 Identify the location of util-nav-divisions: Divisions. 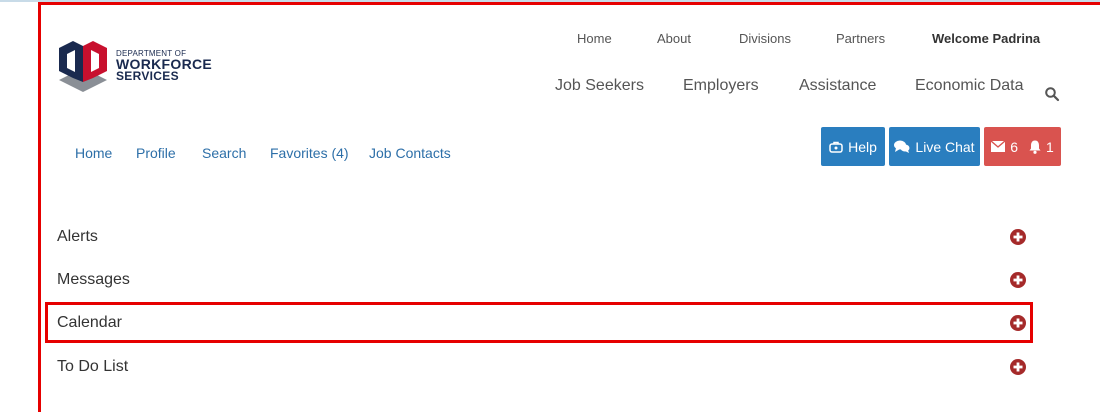
(765, 38).